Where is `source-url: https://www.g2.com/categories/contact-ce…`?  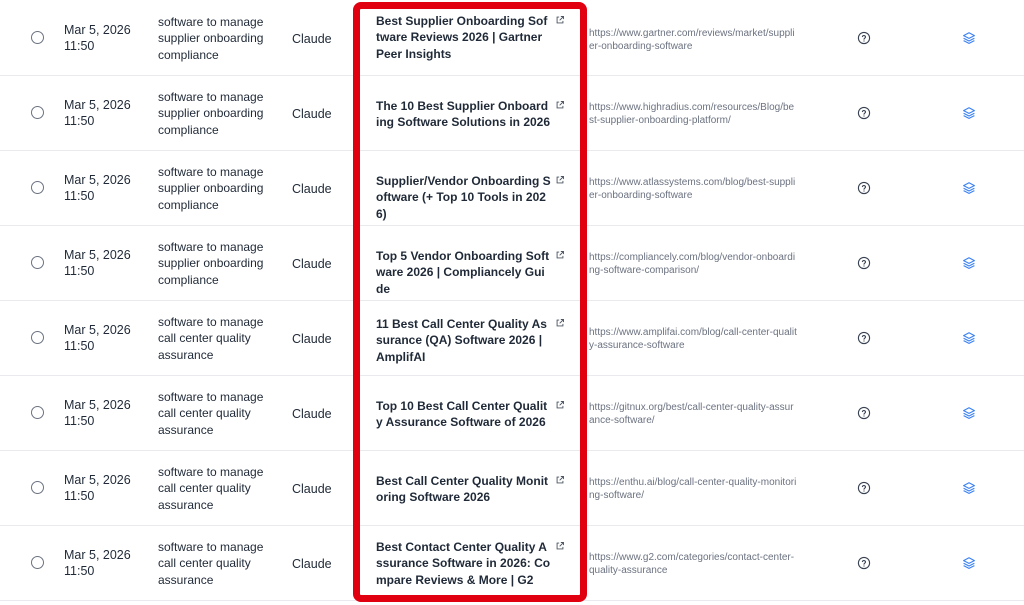 source-url: https://www.g2.com/categories/contact-ce… is located at coordinates (694, 564).